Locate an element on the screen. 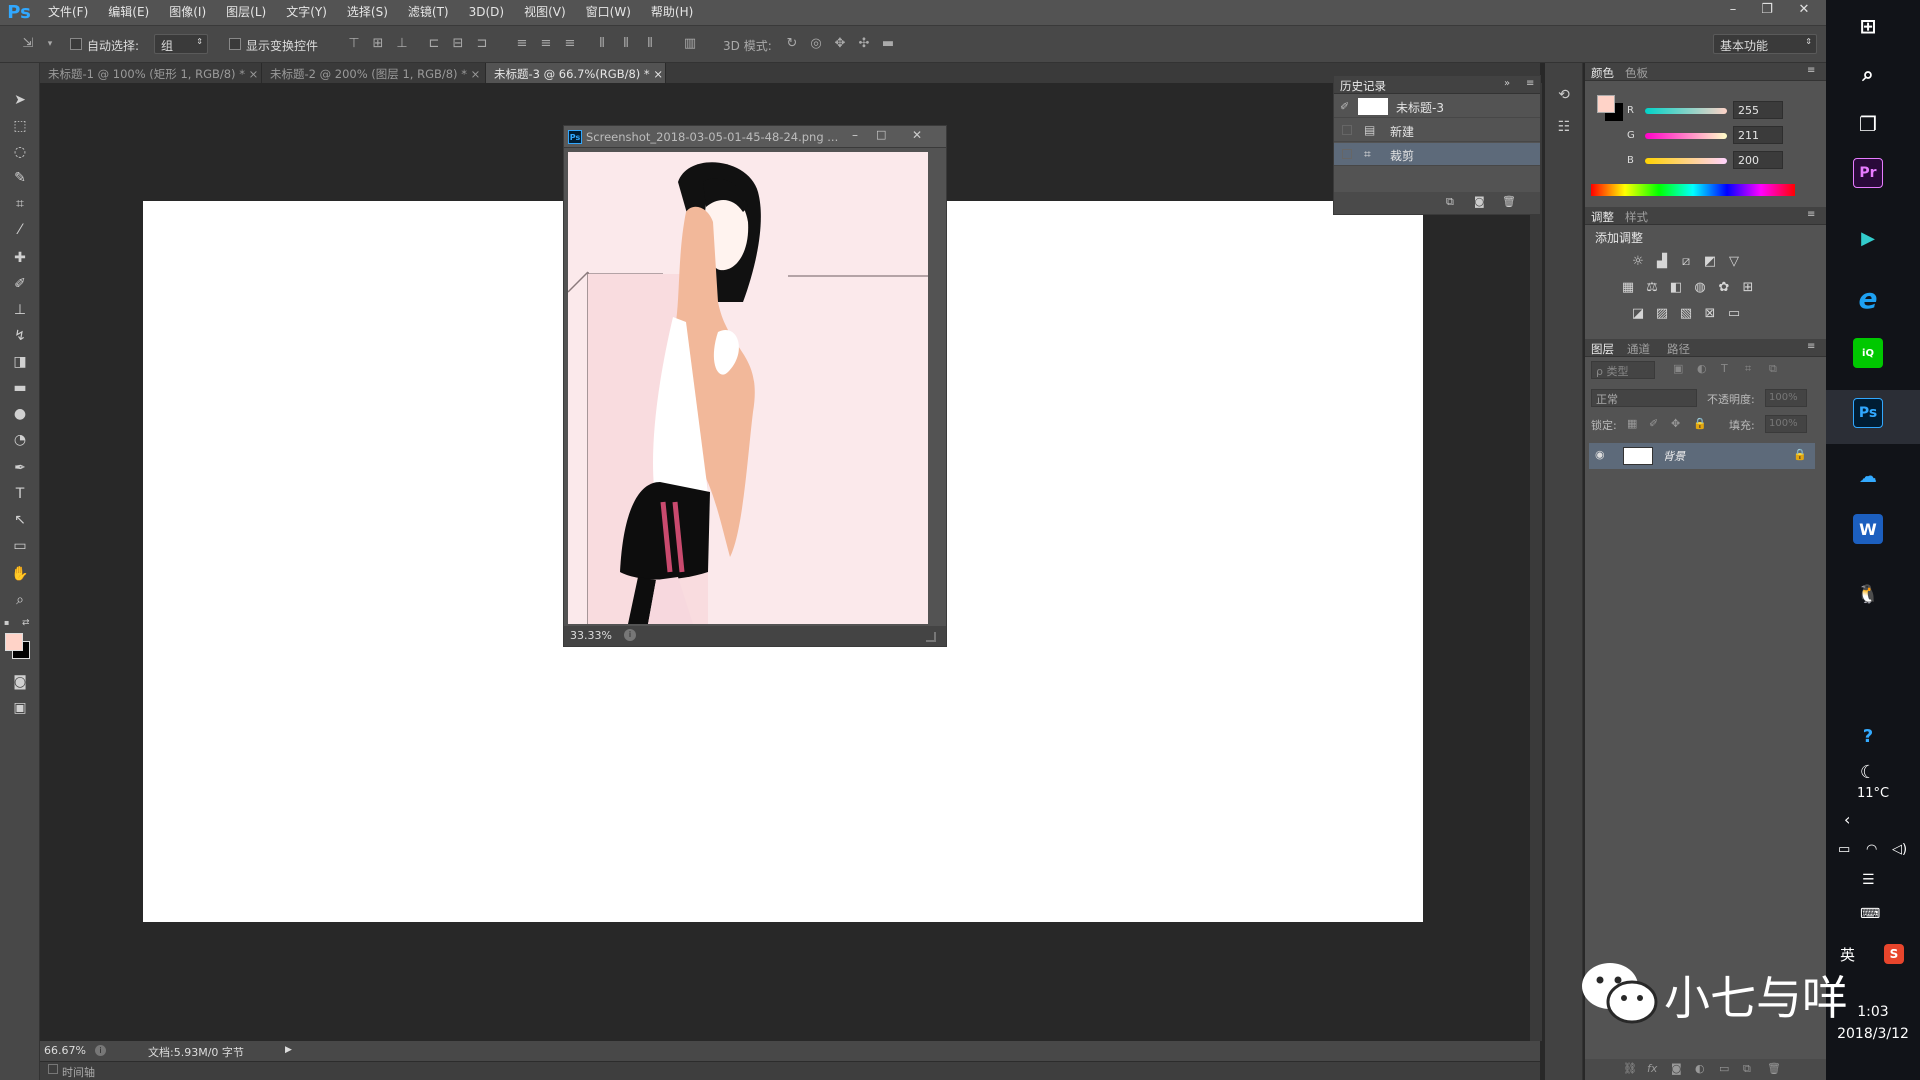 This screenshot has width=1920, height=1080. lasso-tool-icon: ◌ is located at coordinates (20, 152).